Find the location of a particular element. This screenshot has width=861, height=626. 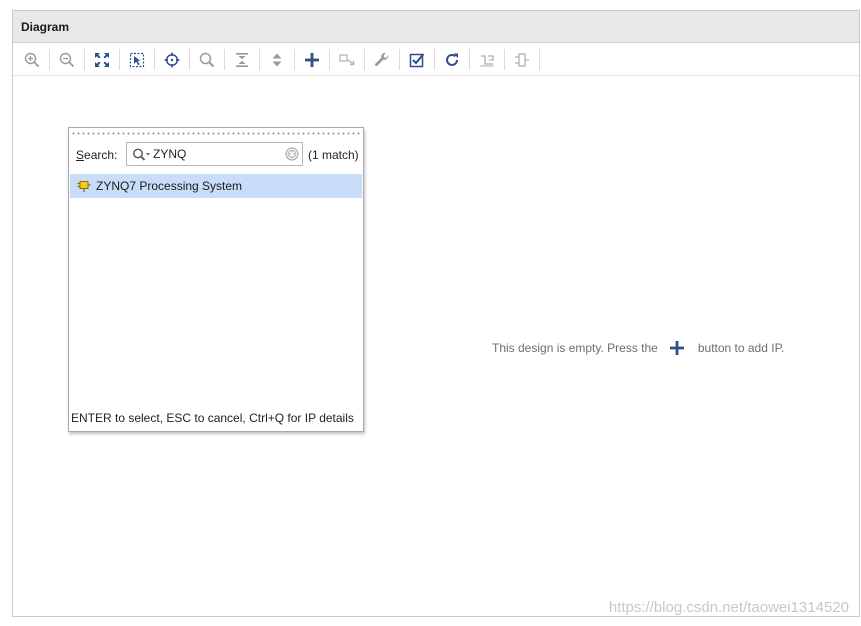

make-external-icon is located at coordinates (347, 60).